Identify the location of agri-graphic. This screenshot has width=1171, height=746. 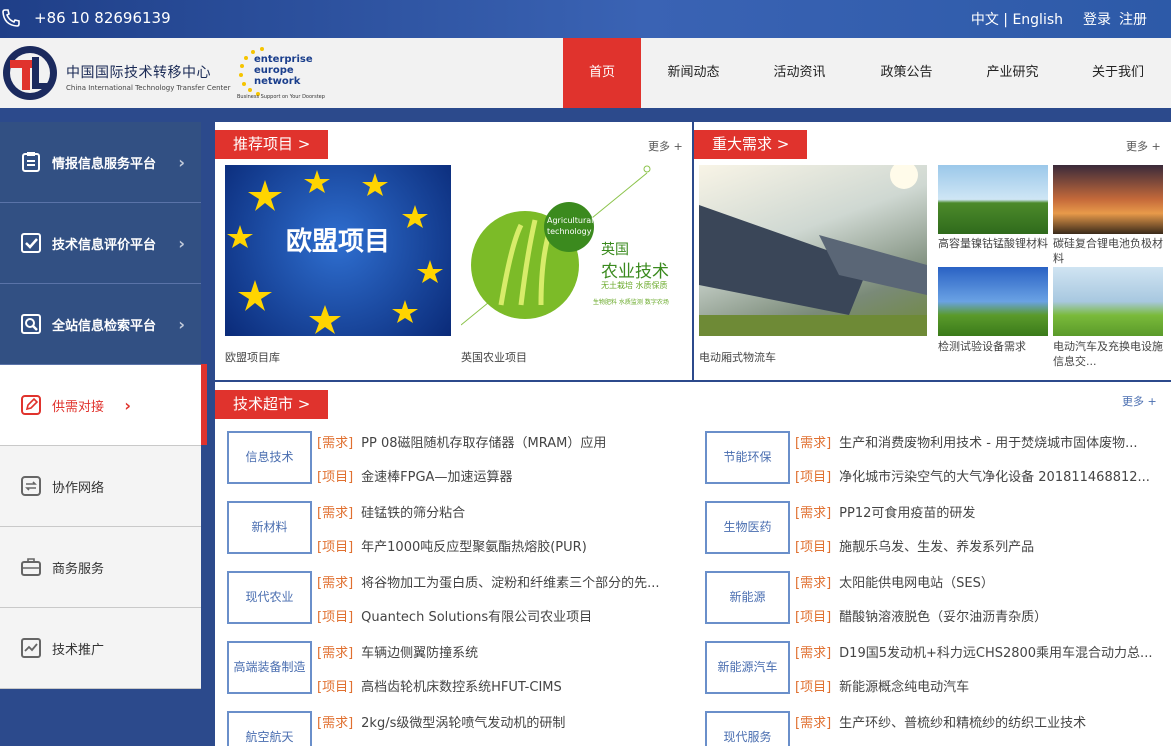
(556, 245).